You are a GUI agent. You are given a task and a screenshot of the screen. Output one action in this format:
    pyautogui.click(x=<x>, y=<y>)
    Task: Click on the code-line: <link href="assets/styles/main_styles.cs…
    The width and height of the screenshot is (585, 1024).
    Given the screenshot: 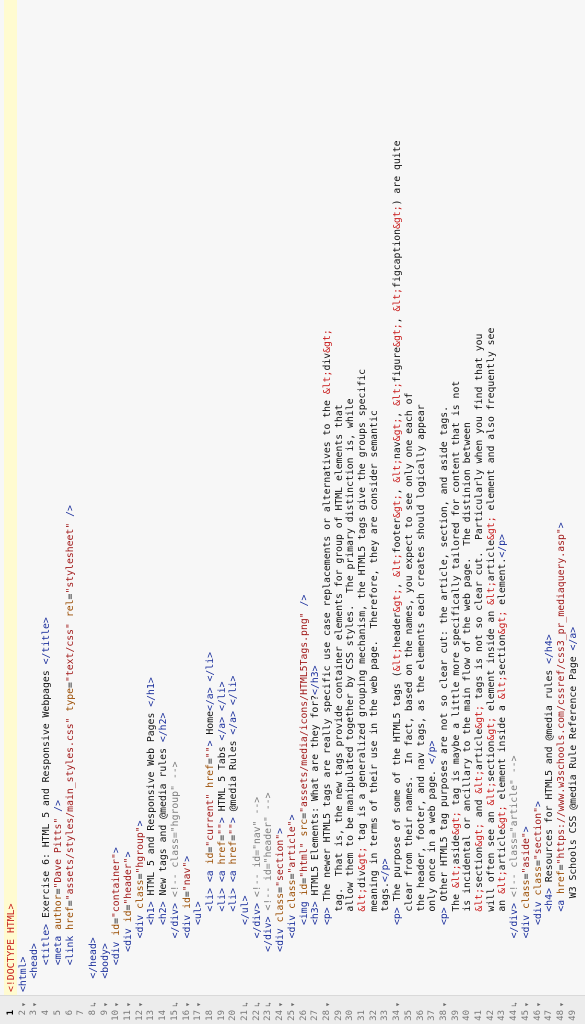 What is the action you would take?
    pyautogui.click(x=70, y=735)
    